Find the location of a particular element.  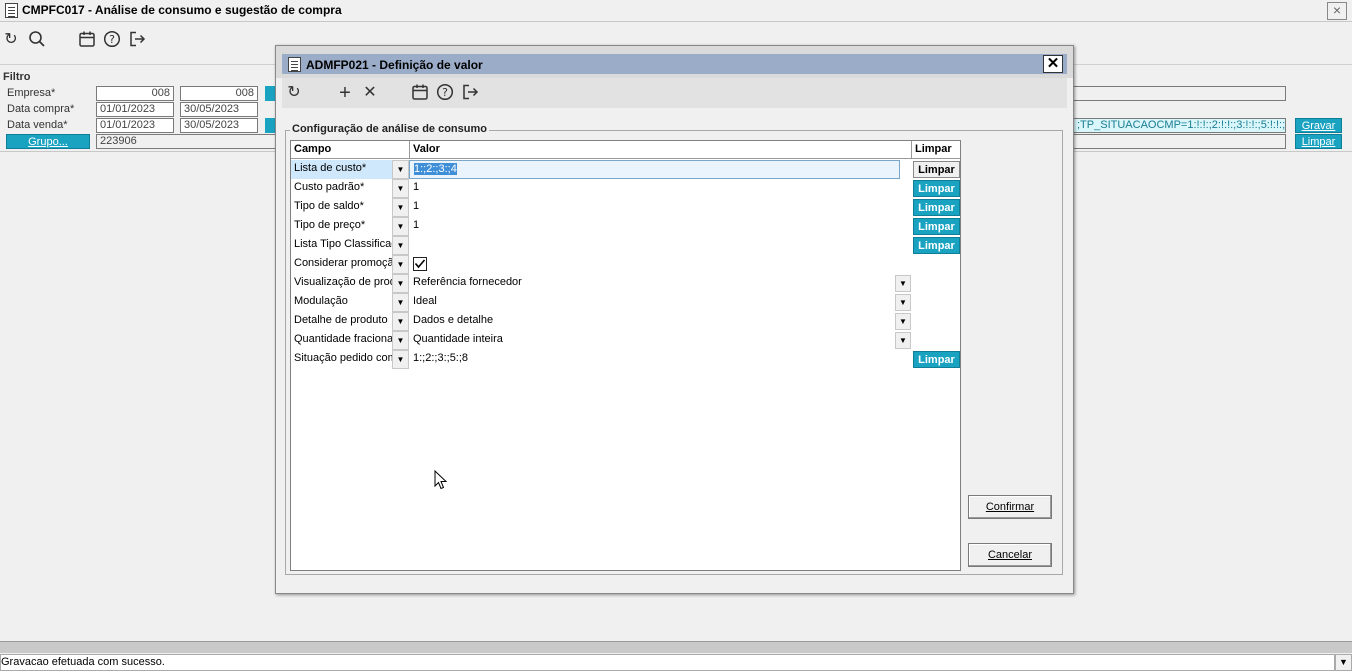

empresa-from-field: 008 is located at coordinates (135, 93).